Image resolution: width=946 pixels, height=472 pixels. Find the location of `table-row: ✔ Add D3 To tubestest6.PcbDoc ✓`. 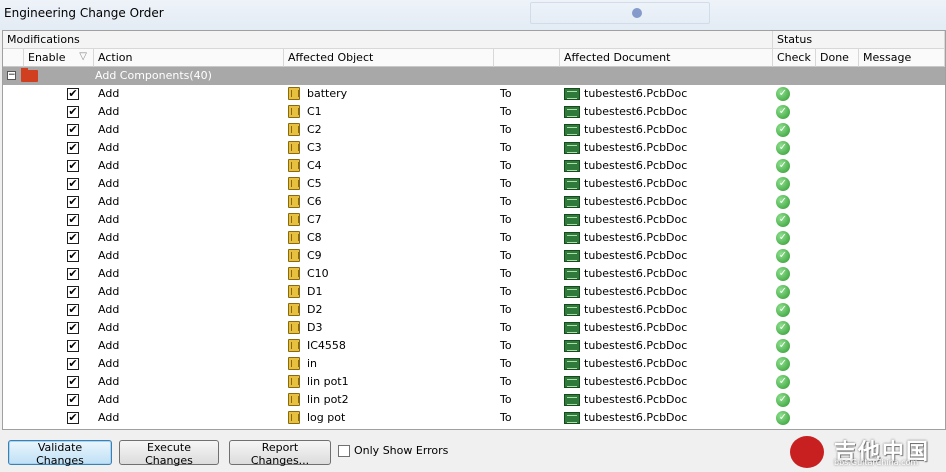

table-row: ✔ Add D3 To tubestest6.PcbDoc ✓ is located at coordinates (474, 328).